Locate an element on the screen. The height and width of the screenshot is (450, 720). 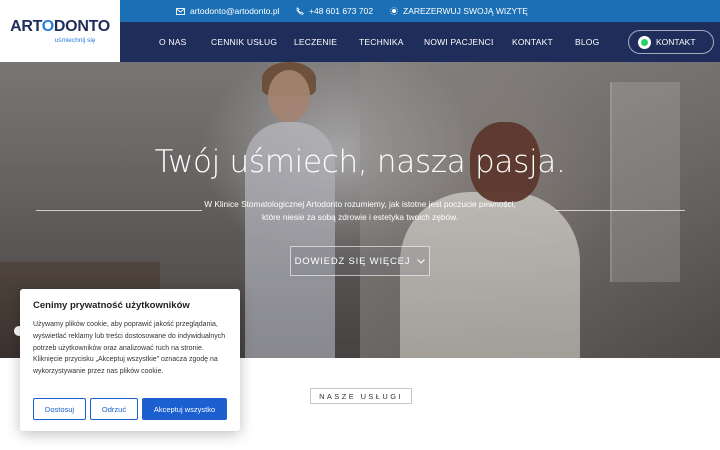
services-section-badge: NASZE USŁUGI is located at coordinates (361, 396).